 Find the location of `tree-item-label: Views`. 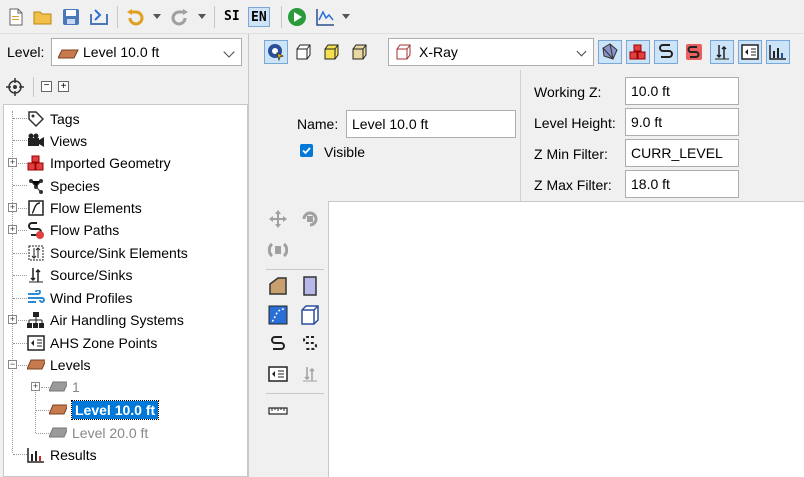

tree-item-label: Views is located at coordinates (69, 141).